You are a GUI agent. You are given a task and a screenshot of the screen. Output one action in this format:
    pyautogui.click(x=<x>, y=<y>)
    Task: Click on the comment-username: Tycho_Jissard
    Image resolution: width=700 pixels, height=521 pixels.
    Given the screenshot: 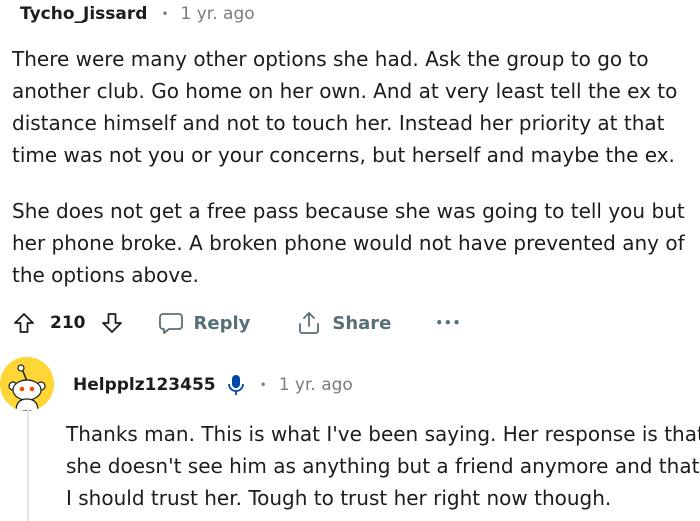 What is the action you would take?
    pyautogui.click(x=83, y=14)
    